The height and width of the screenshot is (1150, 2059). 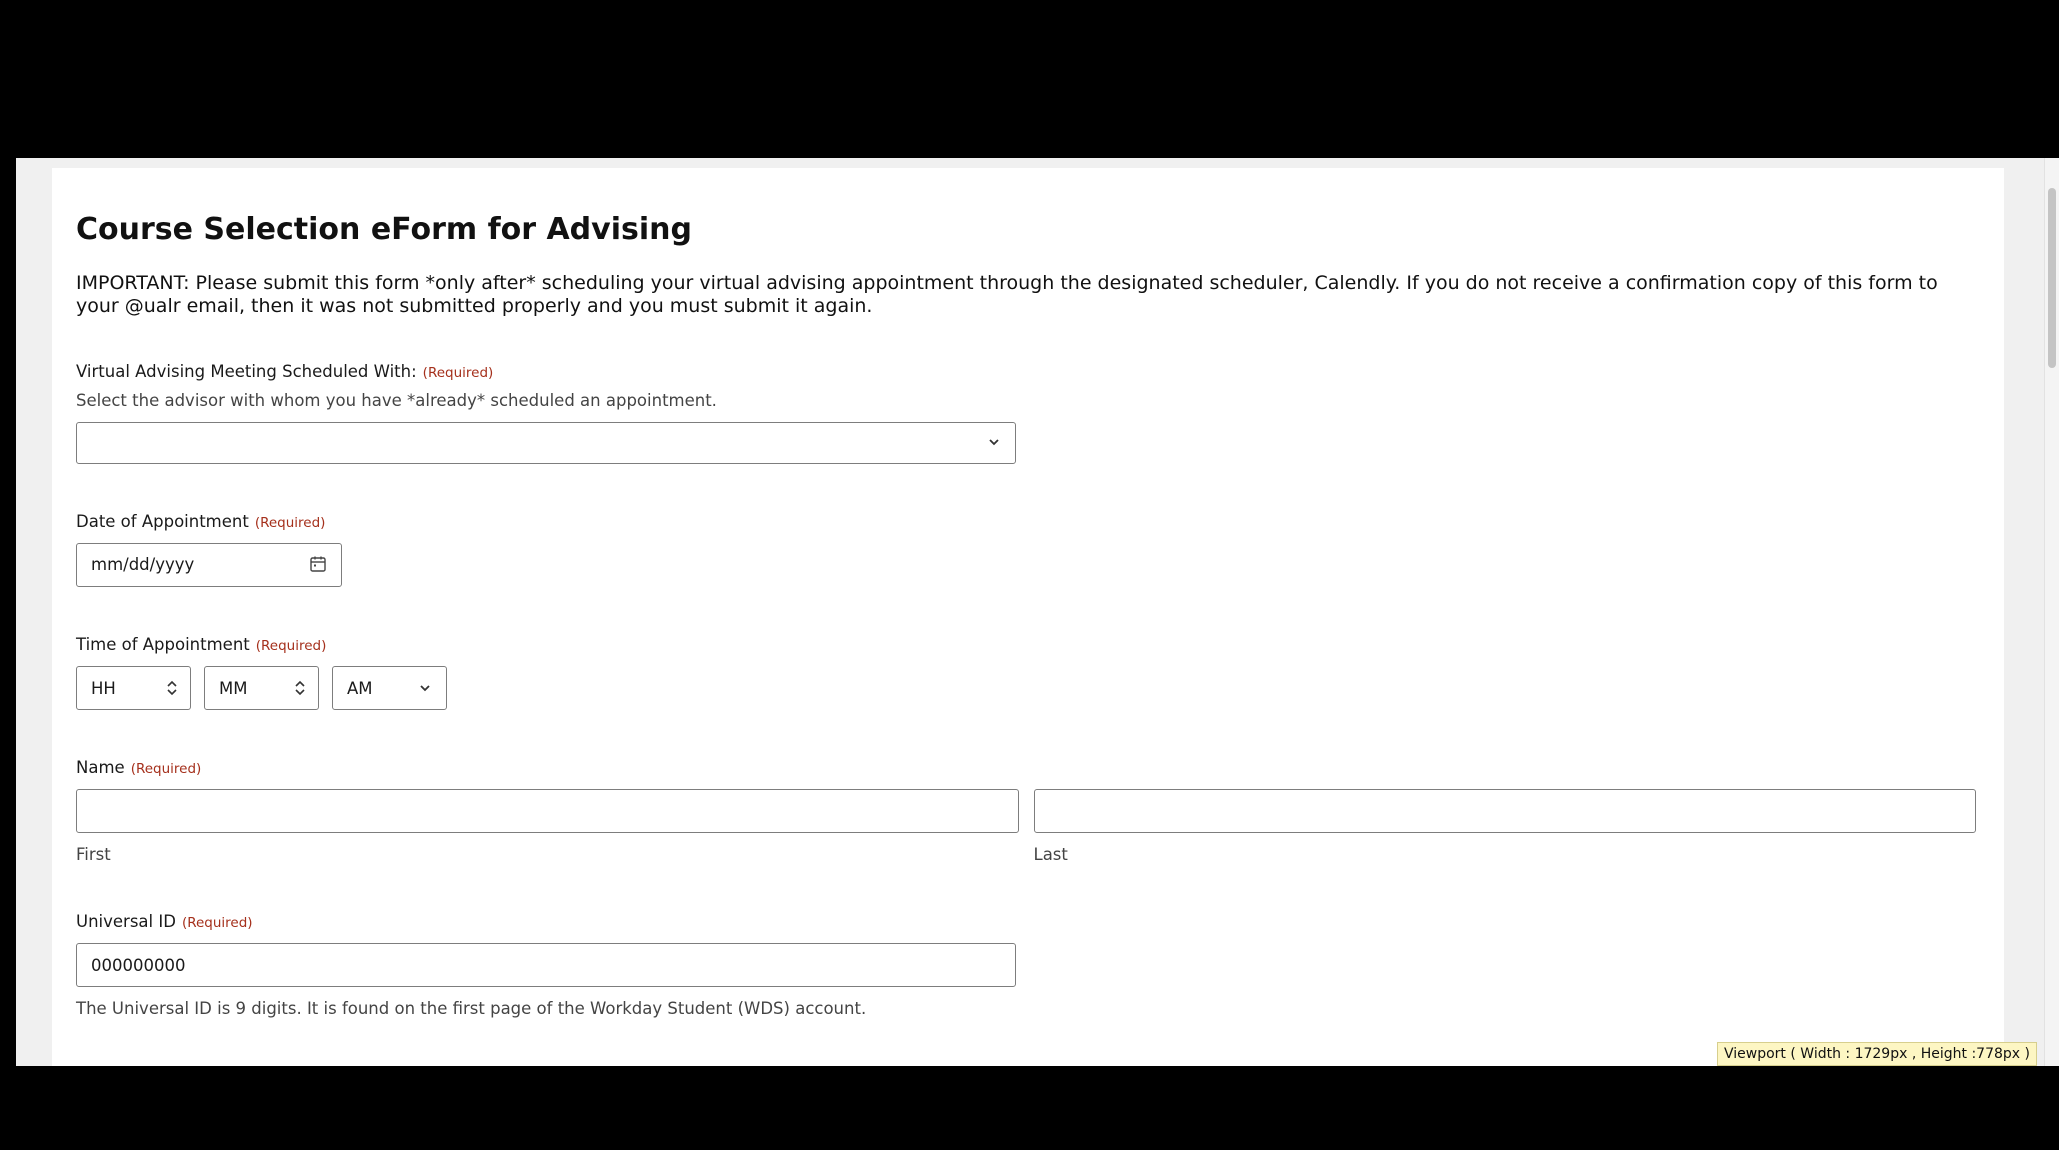 What do you see at coordinates (100, 767) in the screenshot?
I see `name-label-text: Name` at bounding box center [100, 767].